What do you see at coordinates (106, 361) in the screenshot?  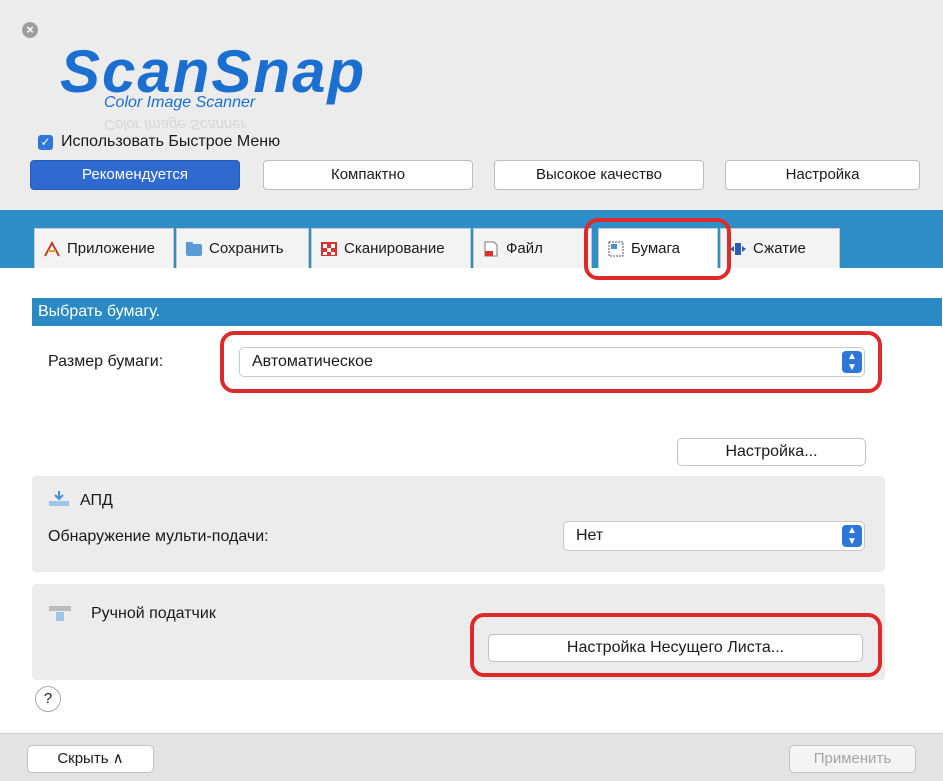 I see `paper-size-label: Размер бумаги:` at bounding box center [106, 361].